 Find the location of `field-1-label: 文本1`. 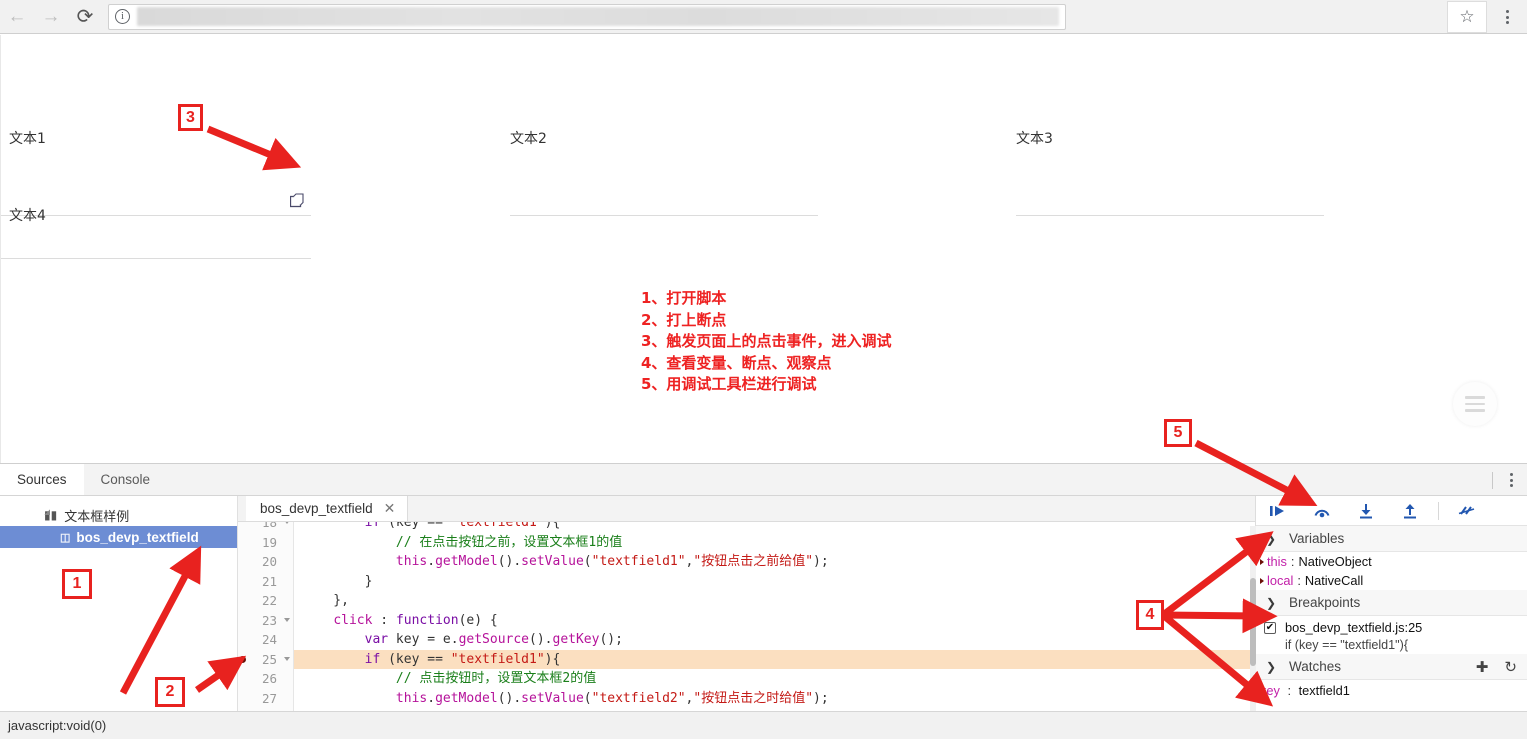

field-1-label: 文本1 is located at coordinates (27, 139).